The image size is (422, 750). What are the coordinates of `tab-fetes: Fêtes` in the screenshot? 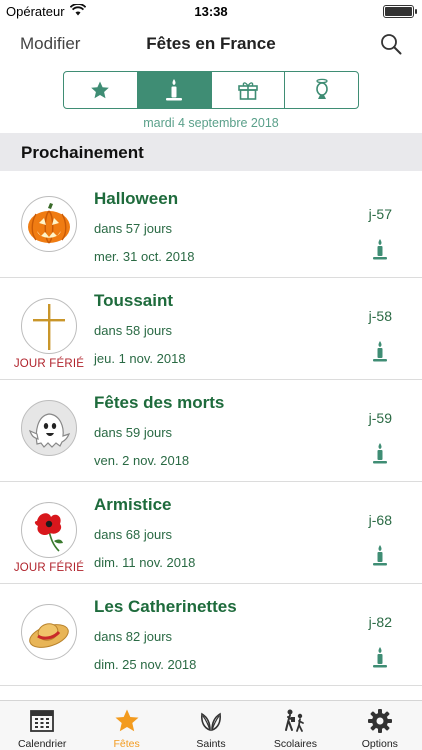 It's located at (126, 725).